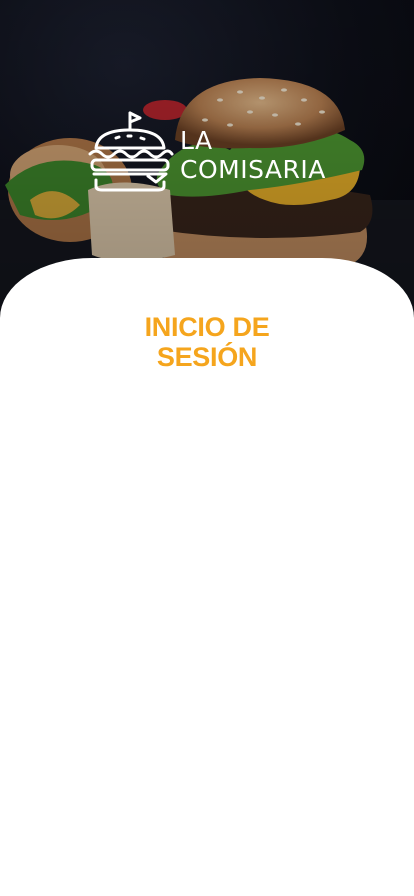 This screenshot has width=414, height=896. I want to click on brand-name-line1: LA, so click(196, 140).